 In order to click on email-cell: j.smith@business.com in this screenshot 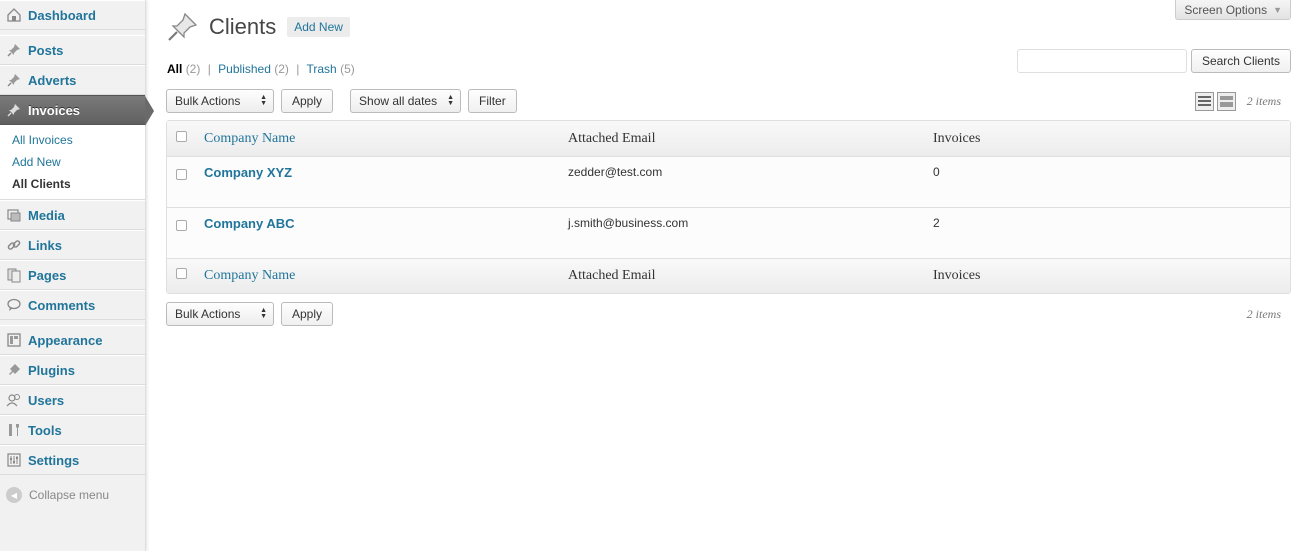, I will do `click(742, 232)`.